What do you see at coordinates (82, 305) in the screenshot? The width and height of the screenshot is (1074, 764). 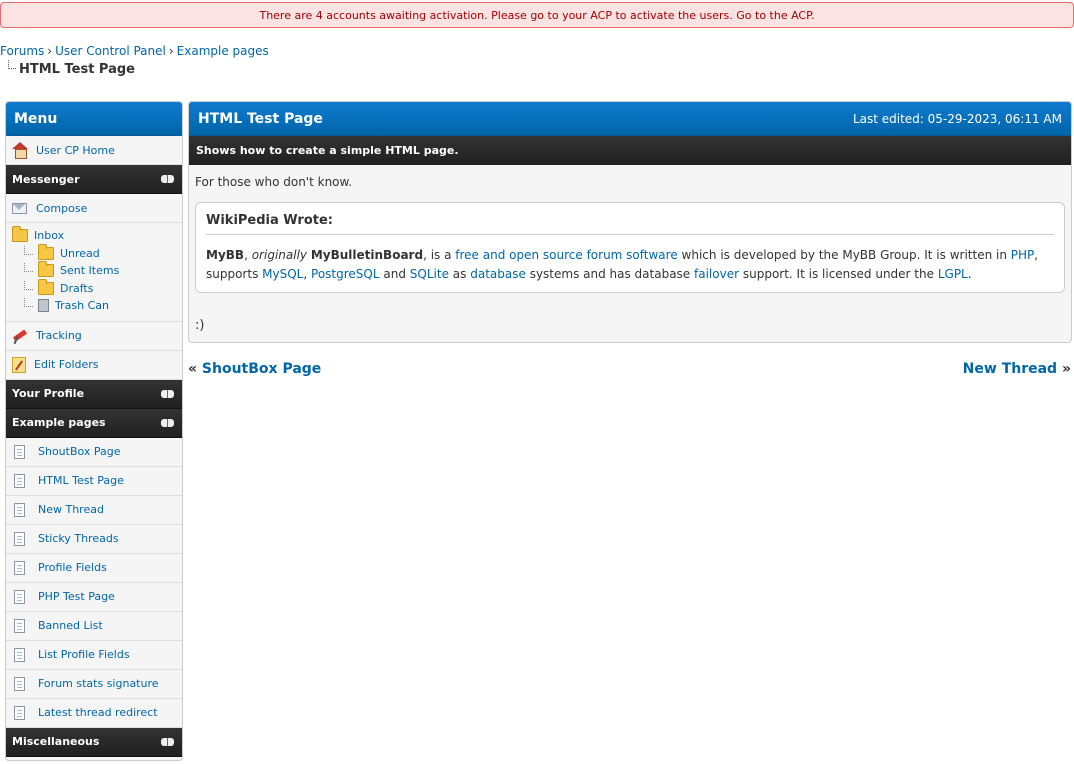 I see `sidebar-item-label: Trash Can` at bounding box center [82, 305].